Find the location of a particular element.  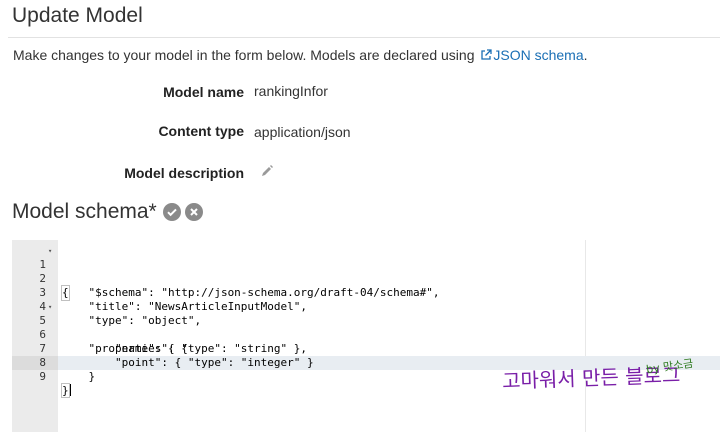

content-type-value: application/json is located at coordinates (302, 132).